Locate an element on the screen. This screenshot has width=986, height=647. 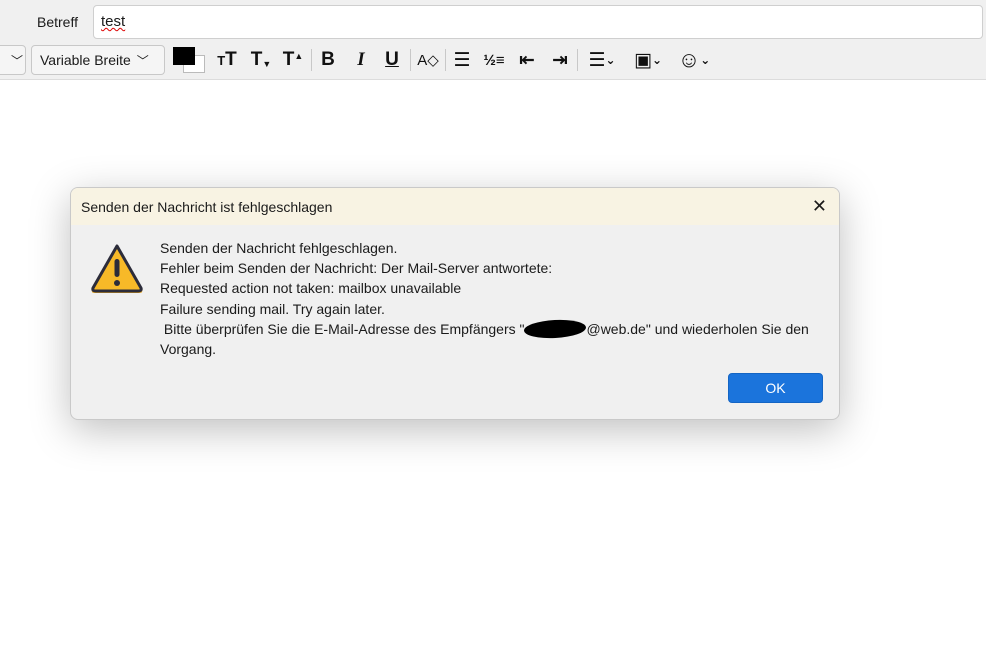
bold-icon: B is located at coordinates (328, 60).